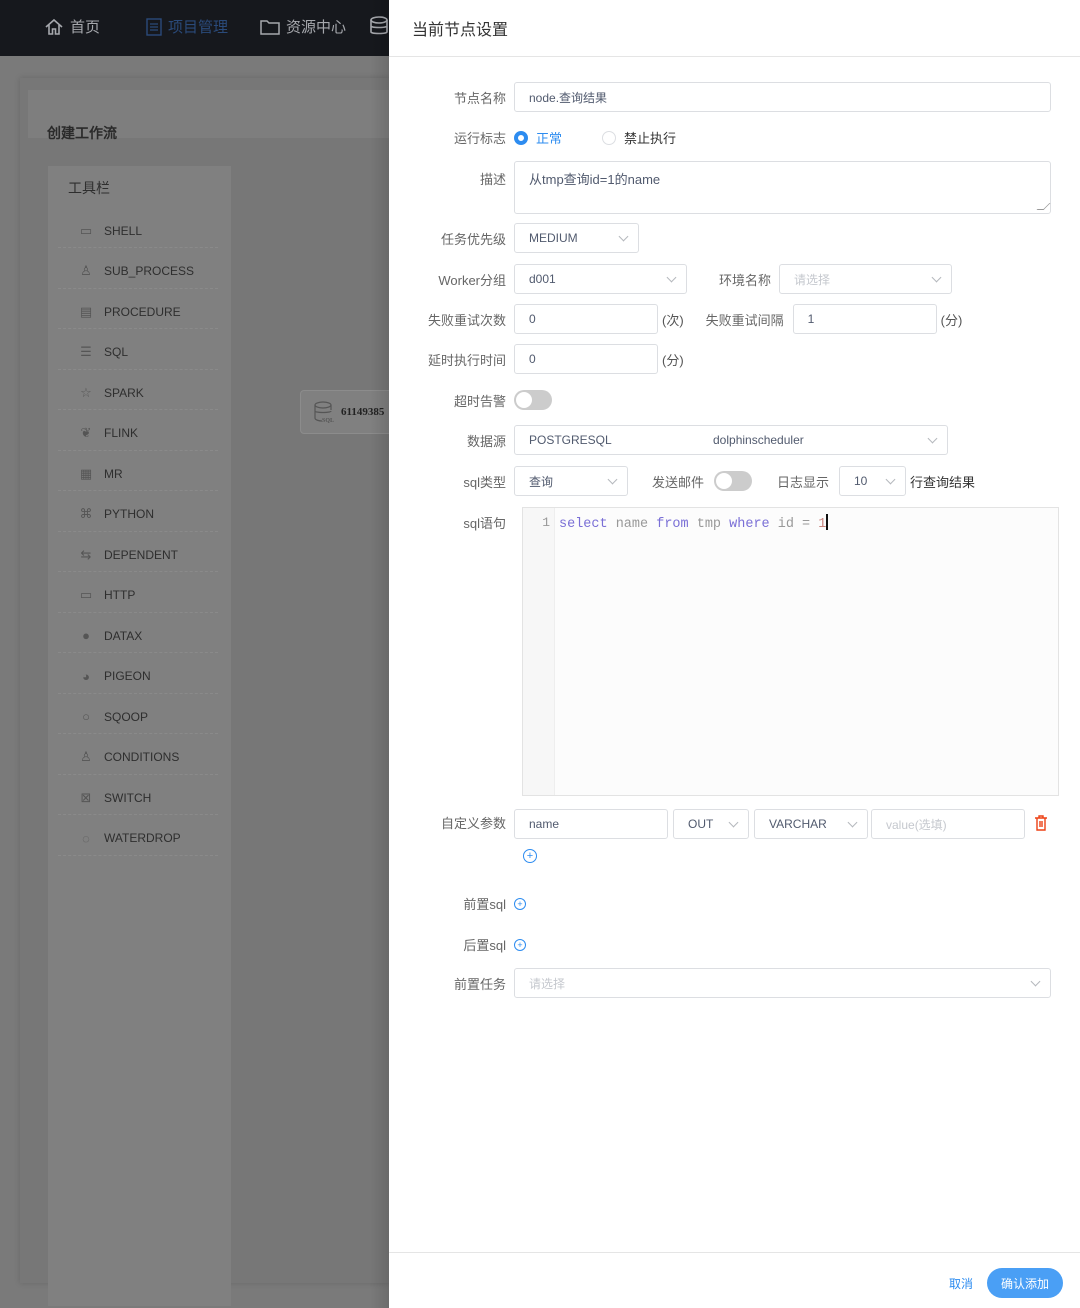 Image resolution: width=1080 pixels, height=1308 pixels. What do you see at coordinates (116, 352) in the screenshot?
I see `tool-item-label: SQL` at bounding box center [116, 352].